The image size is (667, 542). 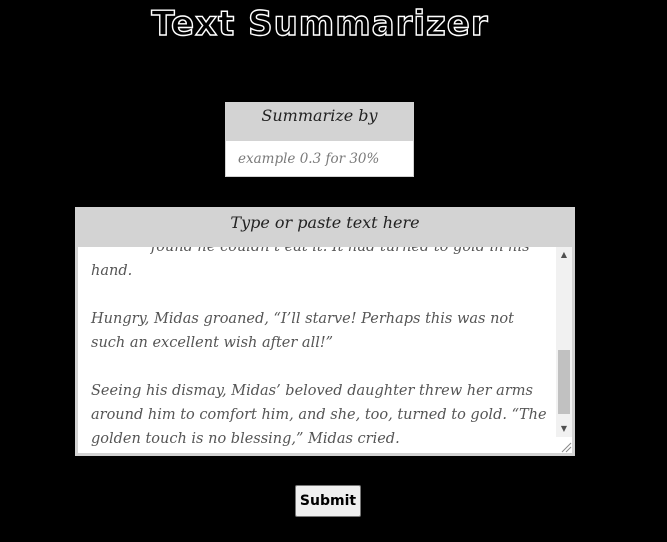 I want to click on text-input-label: Type or paste text here, so click(x=325, y=222).